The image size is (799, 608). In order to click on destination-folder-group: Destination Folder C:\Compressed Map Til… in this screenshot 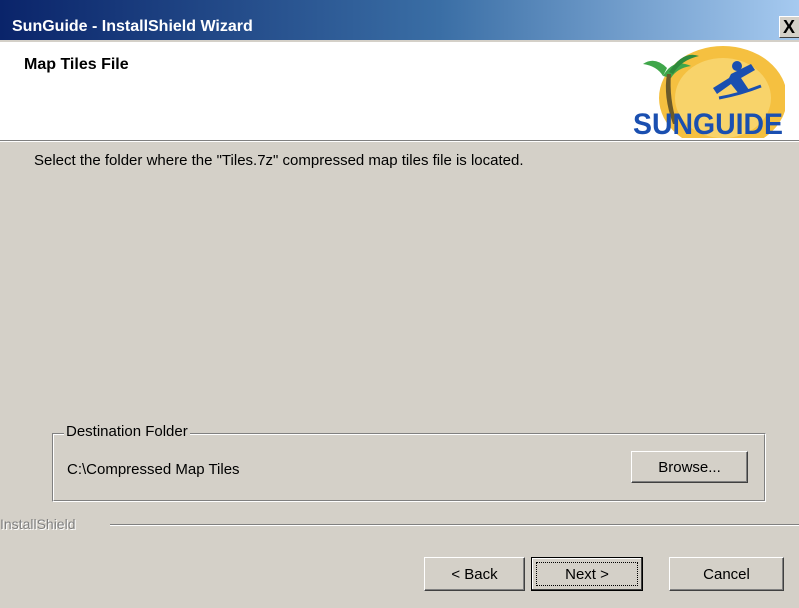, I will do `click(409, 462)`.